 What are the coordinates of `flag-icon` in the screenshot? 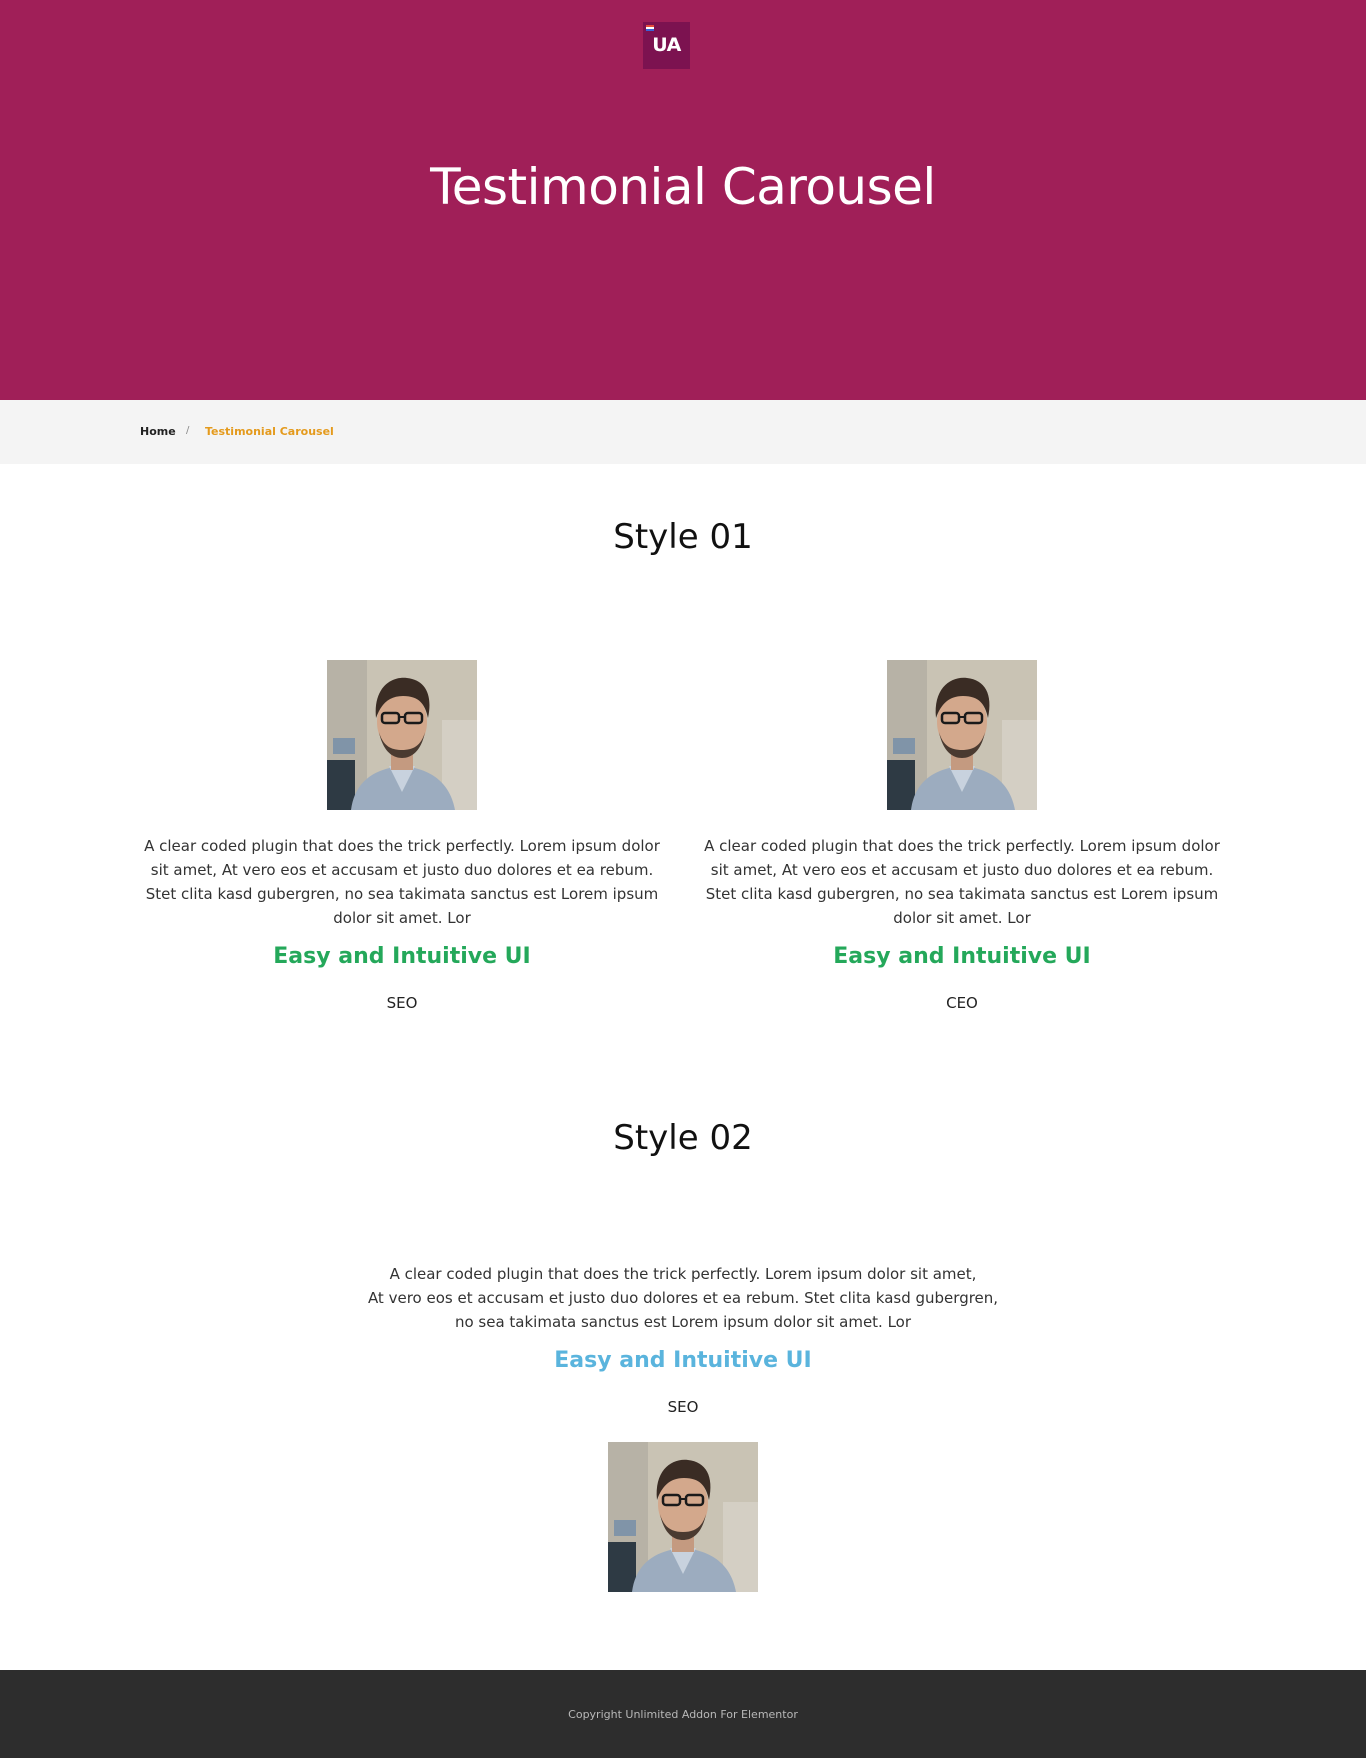 It's located at (650, 28).